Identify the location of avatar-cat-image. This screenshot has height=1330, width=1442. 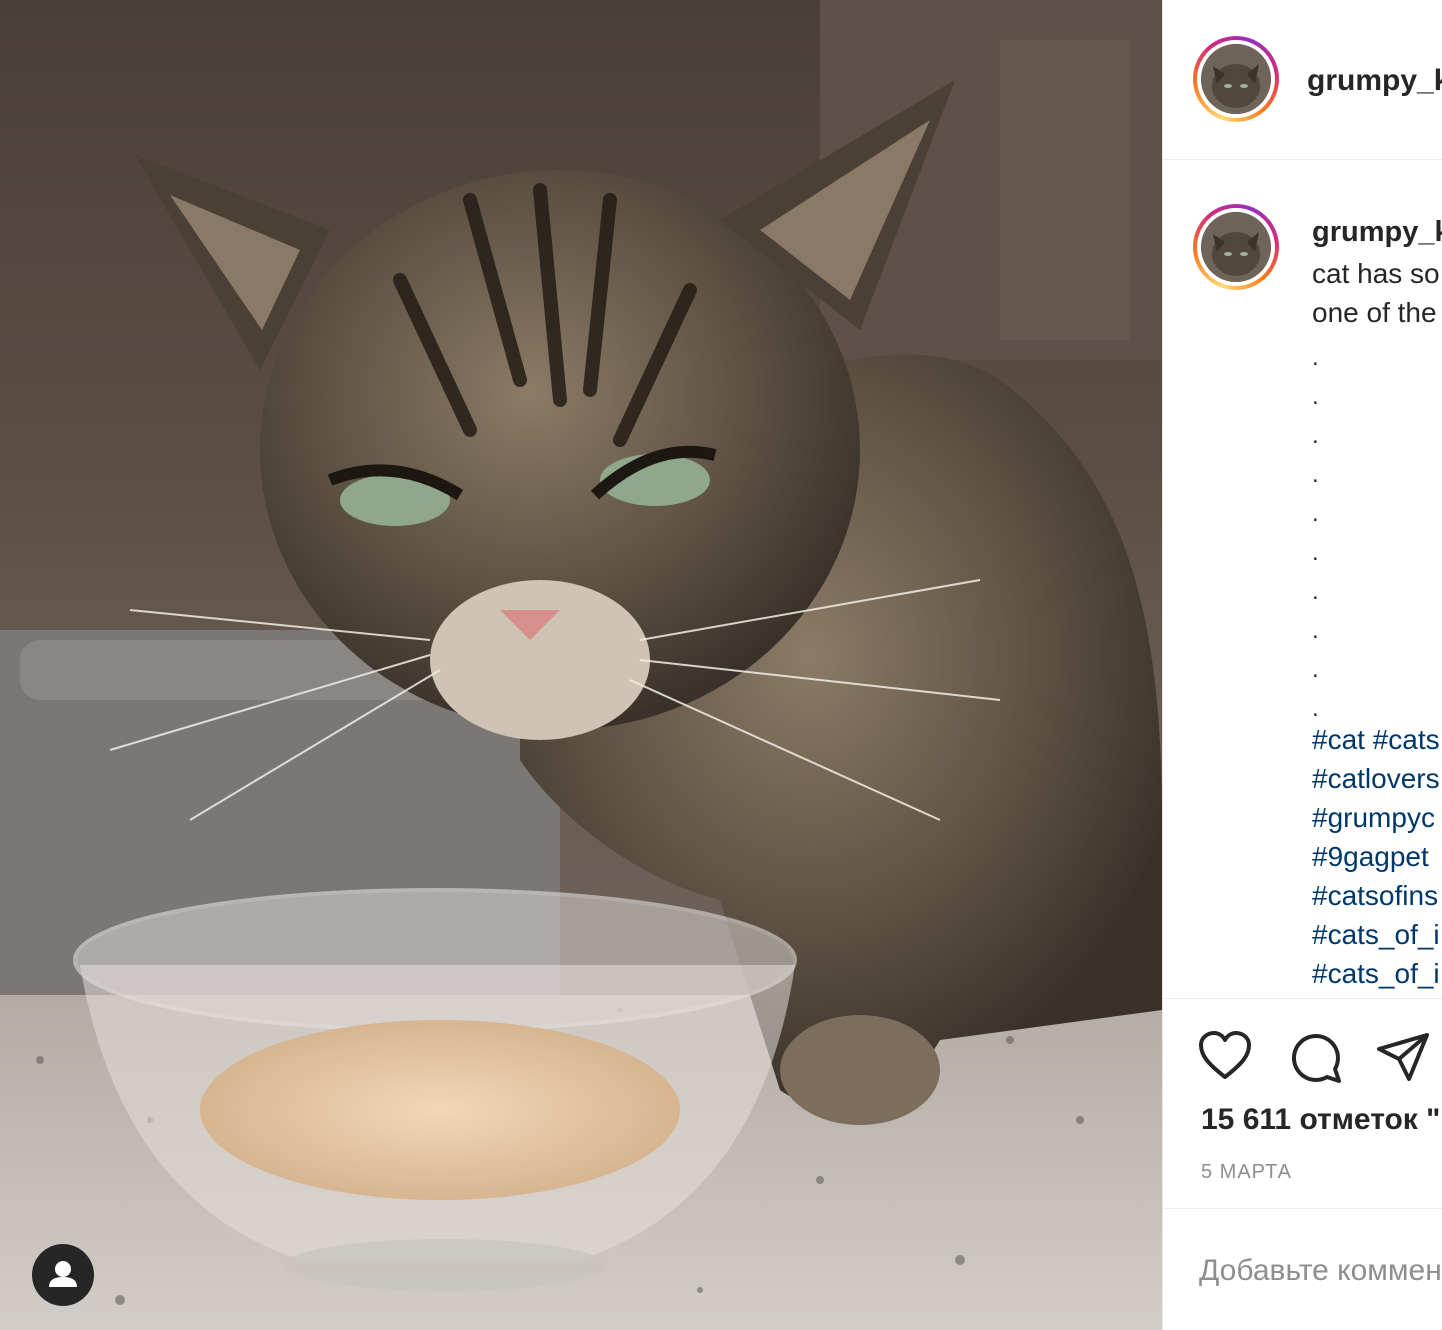
(1236, 79).